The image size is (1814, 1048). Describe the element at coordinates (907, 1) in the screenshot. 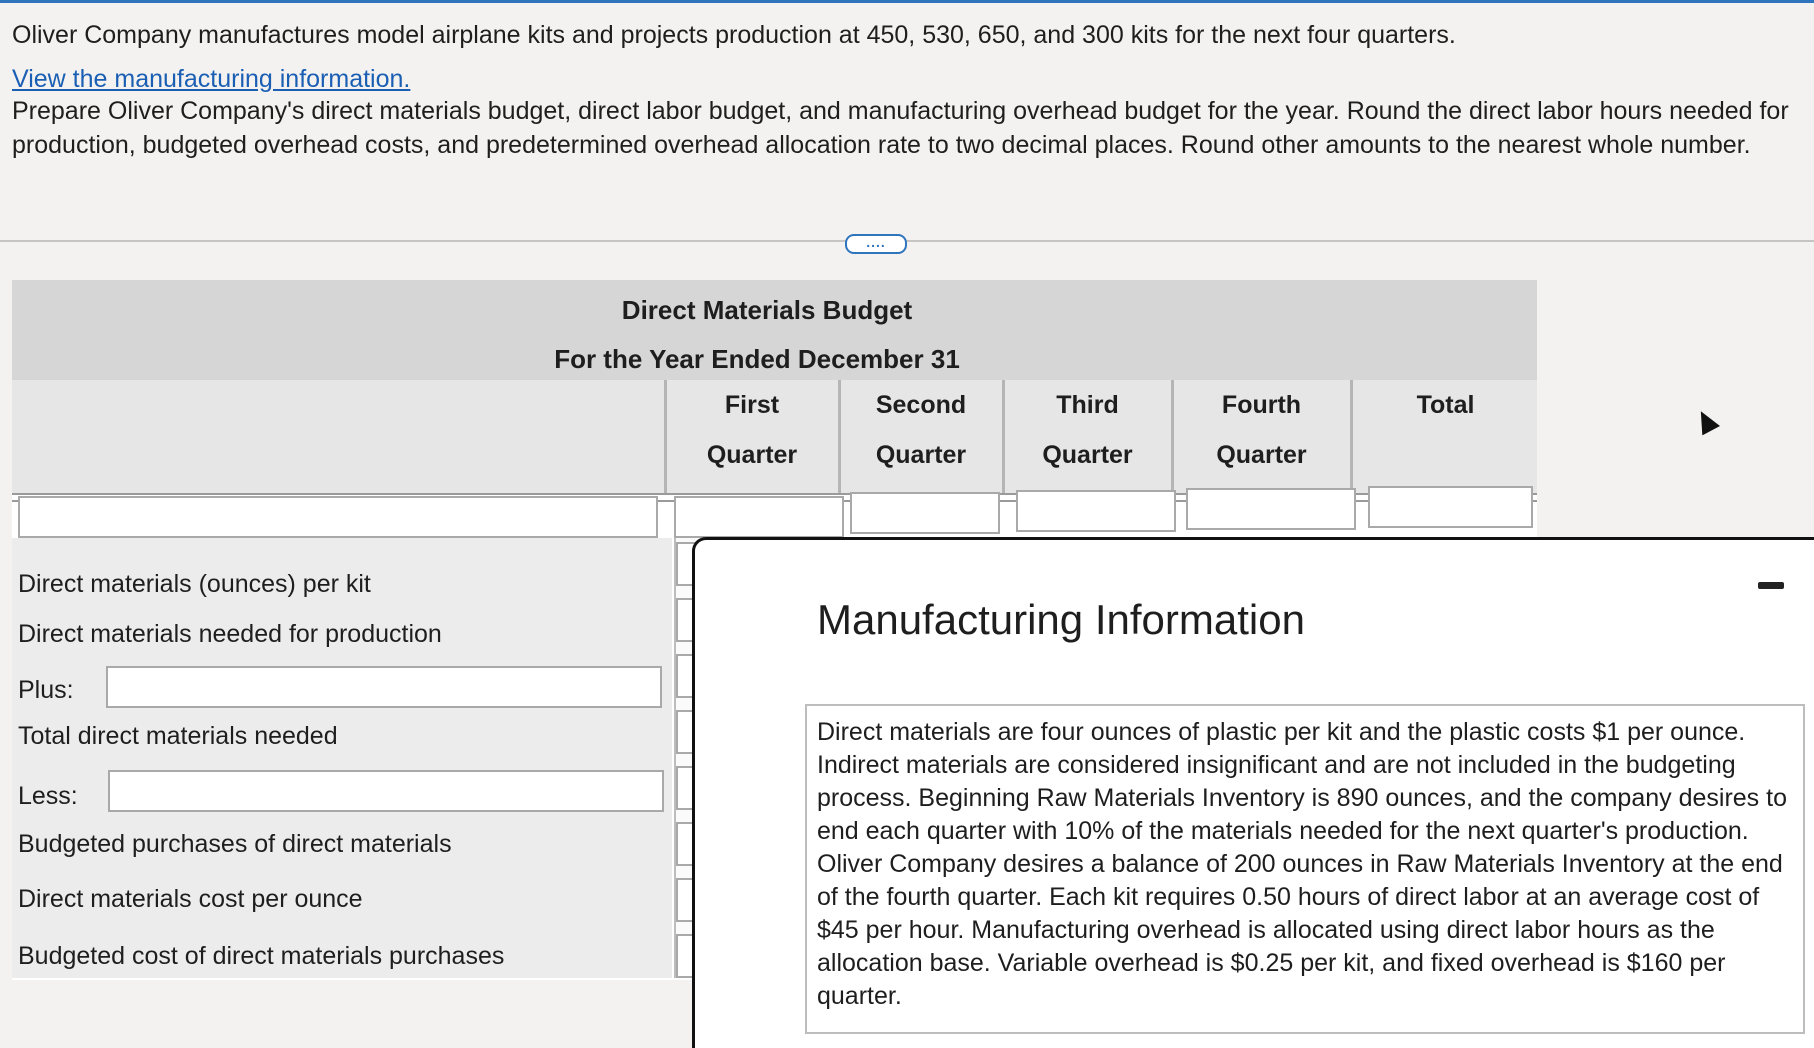

I see `top-accent-bar` at that location.